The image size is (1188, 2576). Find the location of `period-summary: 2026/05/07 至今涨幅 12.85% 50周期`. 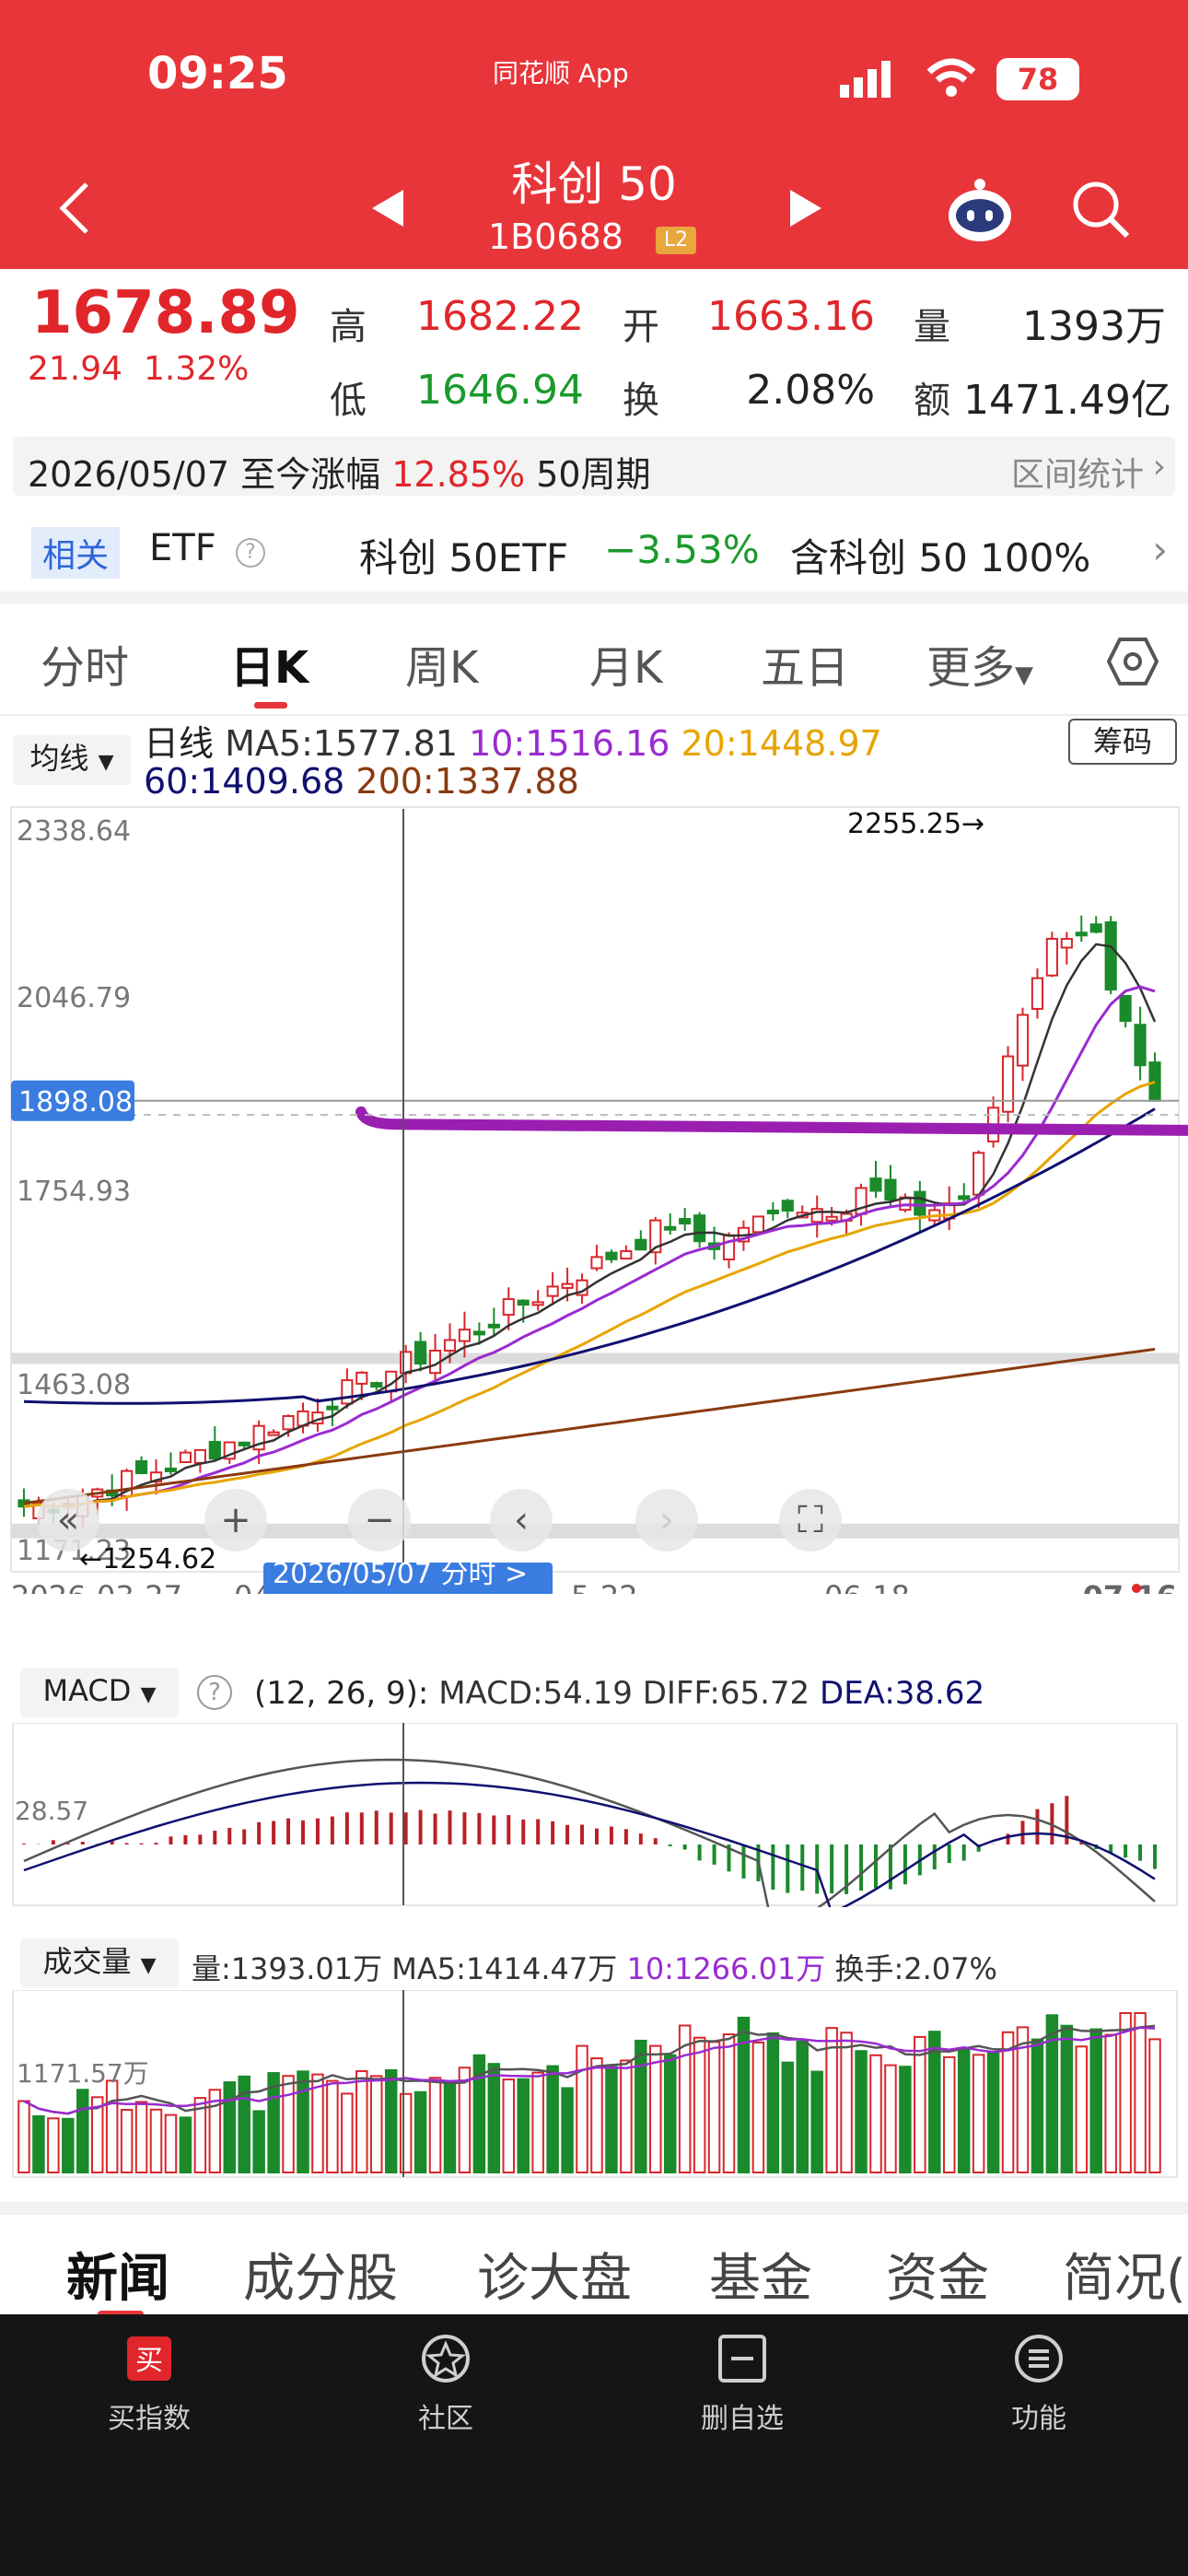

period-summary: 2026/05/07 至今涨幅 12.85% 50周期 is located at coordinates (339, 471).